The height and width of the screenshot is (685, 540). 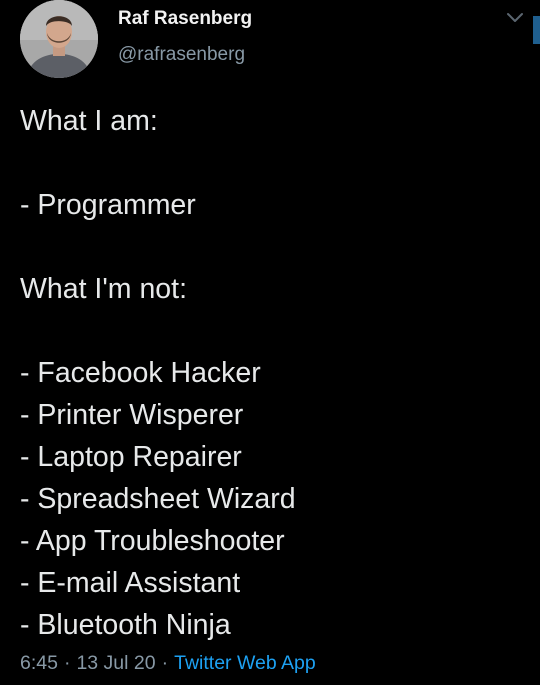 What do you see at coordinates (130, 583) in the screenshot?
I see `tweet-line: - E-mail Assistant` at bounding box center [130, 583].